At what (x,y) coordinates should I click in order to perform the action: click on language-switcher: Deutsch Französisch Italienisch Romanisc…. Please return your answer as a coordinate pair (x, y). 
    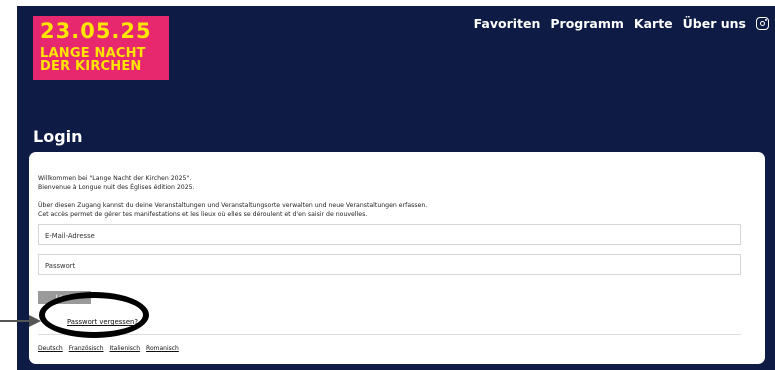
    Looking at the image, I should click on (108, 348).